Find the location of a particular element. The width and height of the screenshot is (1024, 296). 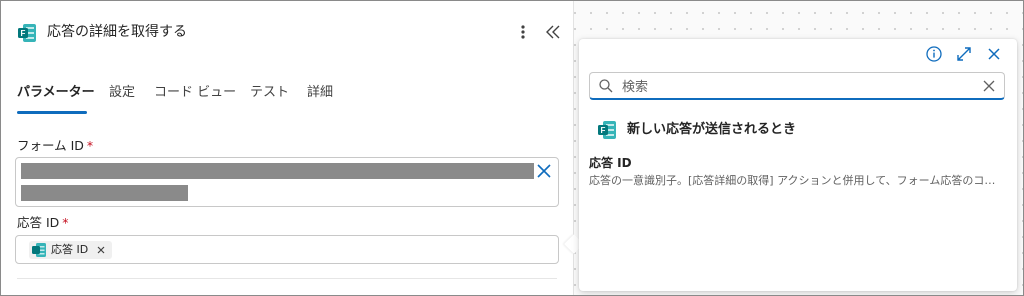

response-id-field: 応答 ID is located at coordinates (287, 249).